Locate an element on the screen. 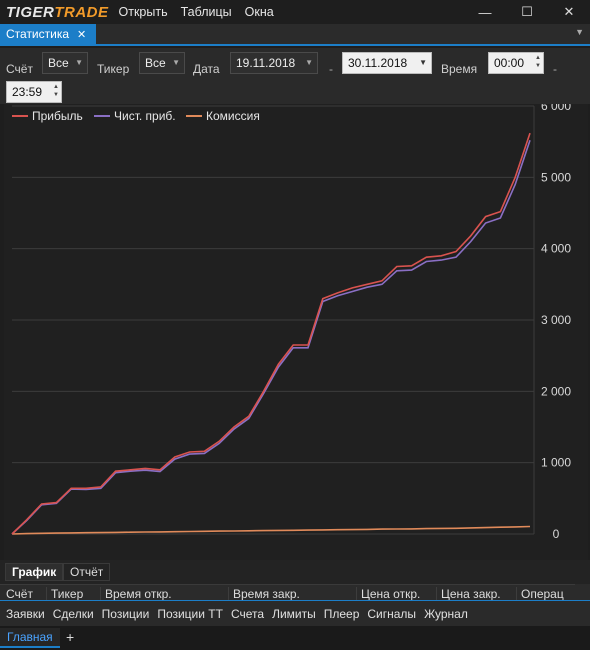 This screenshot has width=590, height=650. panel-tab-orders: Заявки is located at coordinates (25, 614).